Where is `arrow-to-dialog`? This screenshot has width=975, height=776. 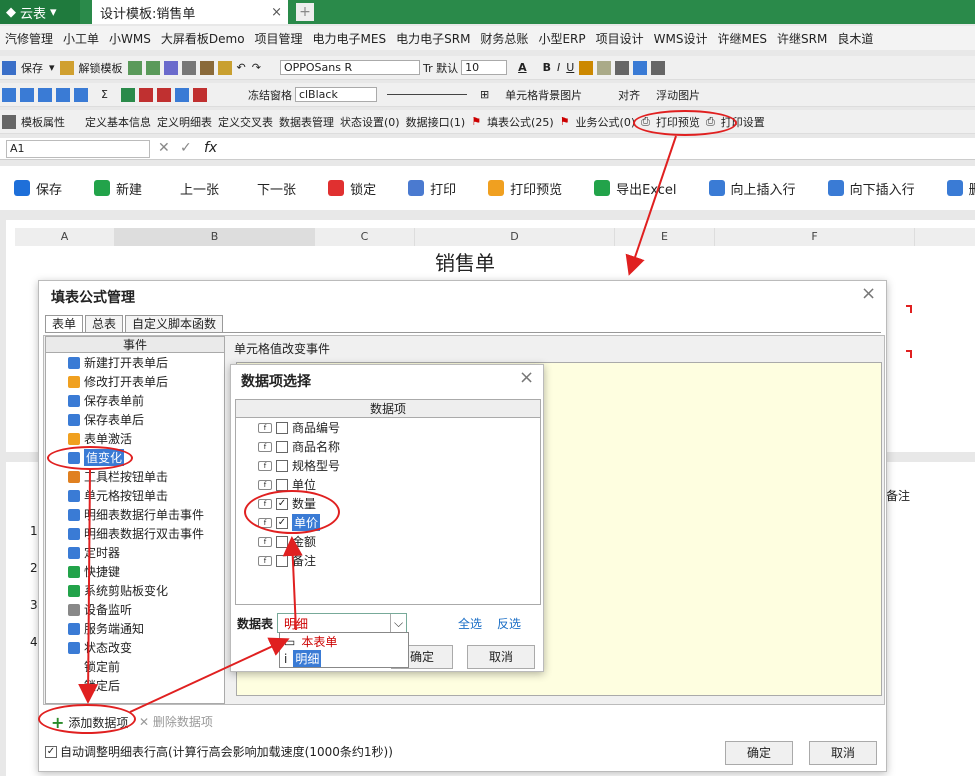
arrow-to-dialog is located at coordinates (651, 205).